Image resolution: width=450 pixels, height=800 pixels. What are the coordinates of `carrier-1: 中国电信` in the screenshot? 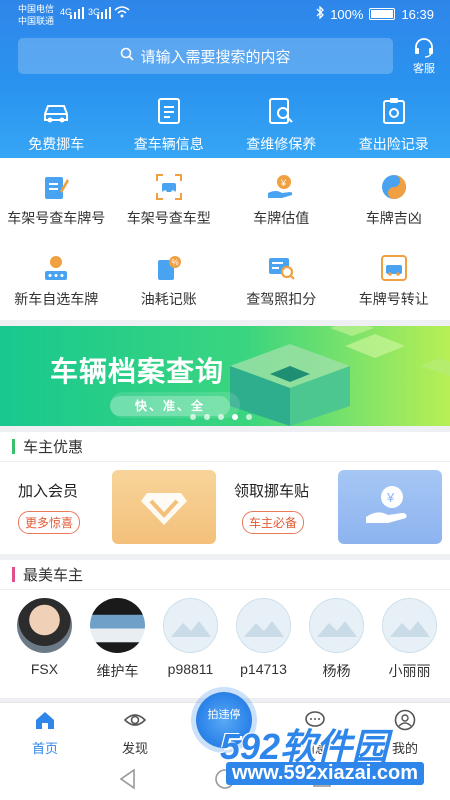 It's located at (36, 9).